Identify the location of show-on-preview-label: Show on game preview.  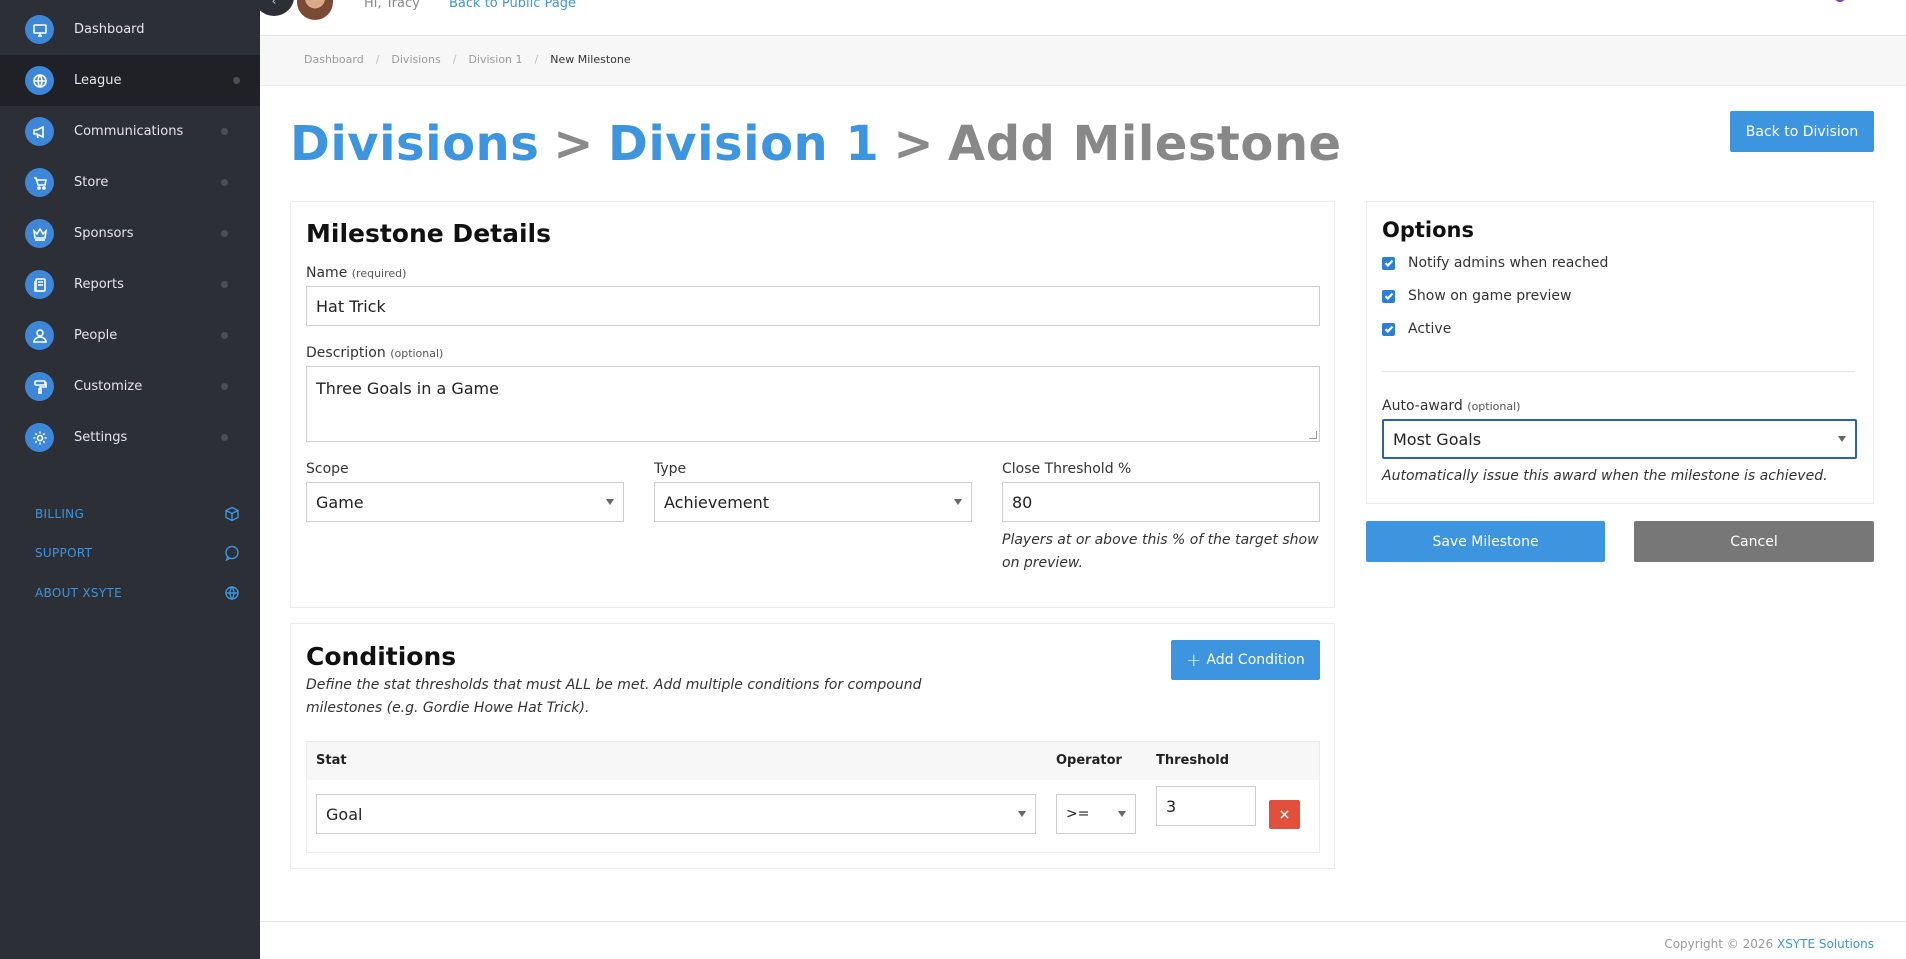
(1490, 296).